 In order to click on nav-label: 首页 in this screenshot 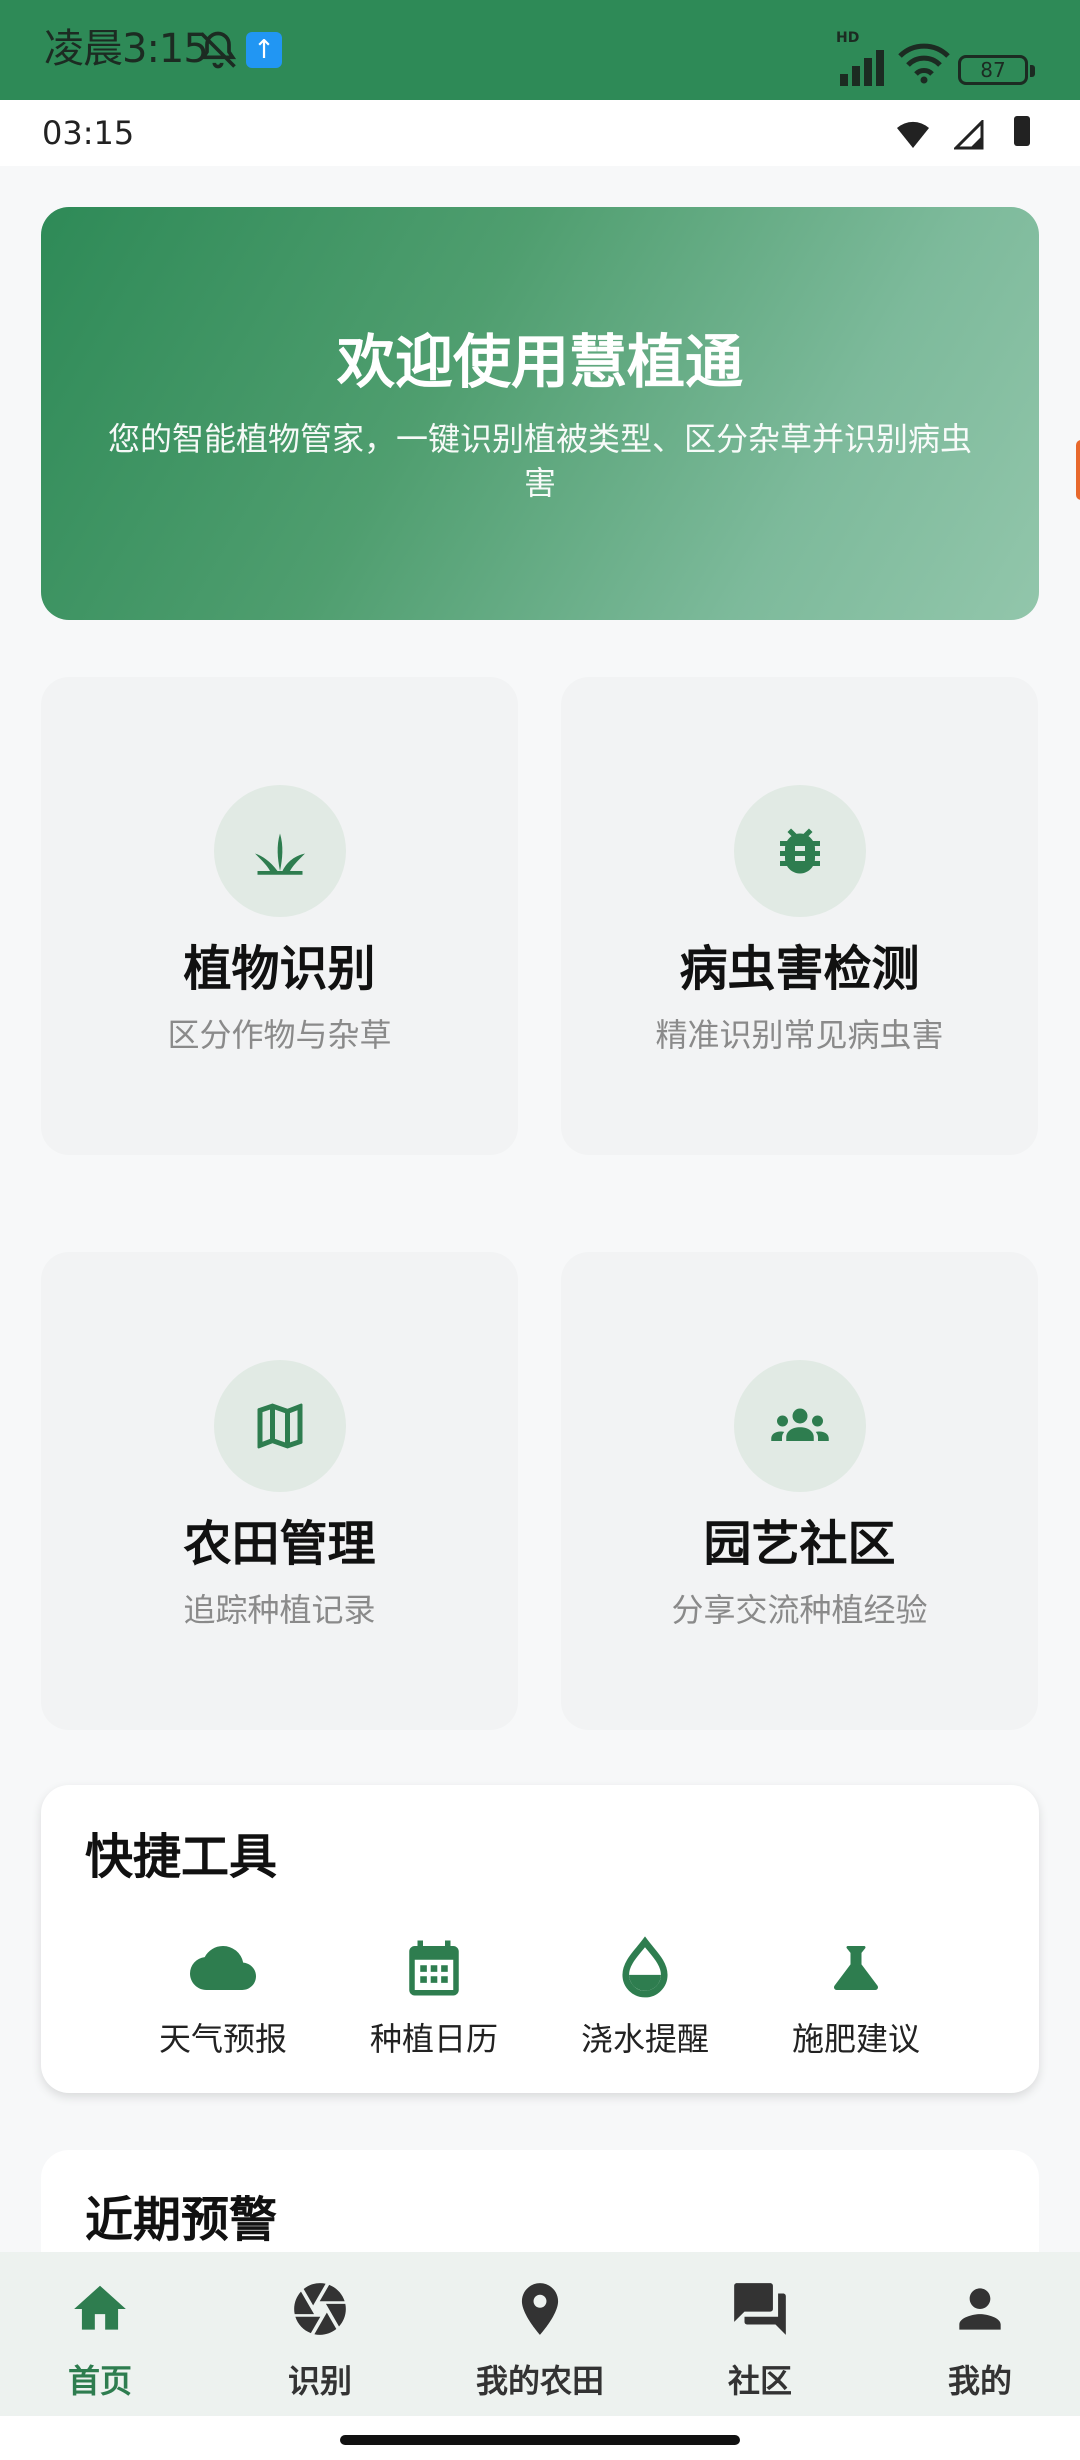, I will do `click(99, 2381)`.